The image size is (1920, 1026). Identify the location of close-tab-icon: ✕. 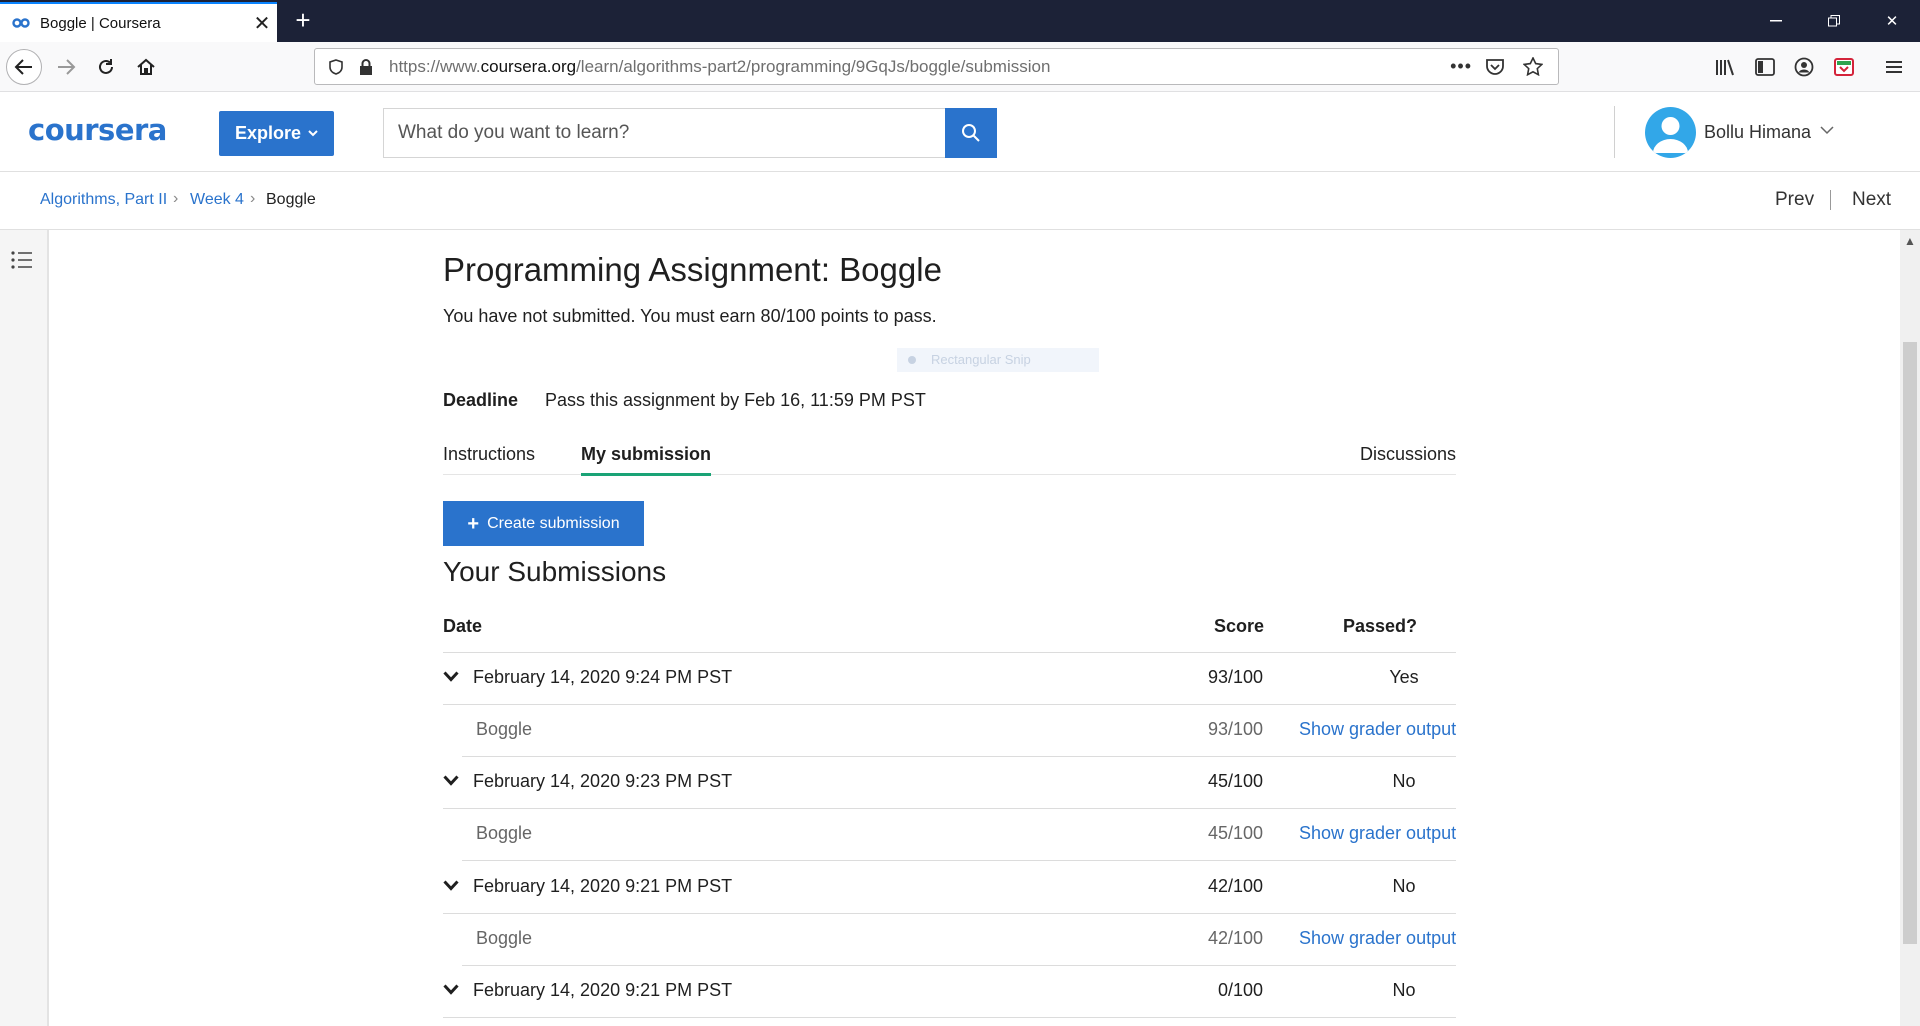
(262, 23).